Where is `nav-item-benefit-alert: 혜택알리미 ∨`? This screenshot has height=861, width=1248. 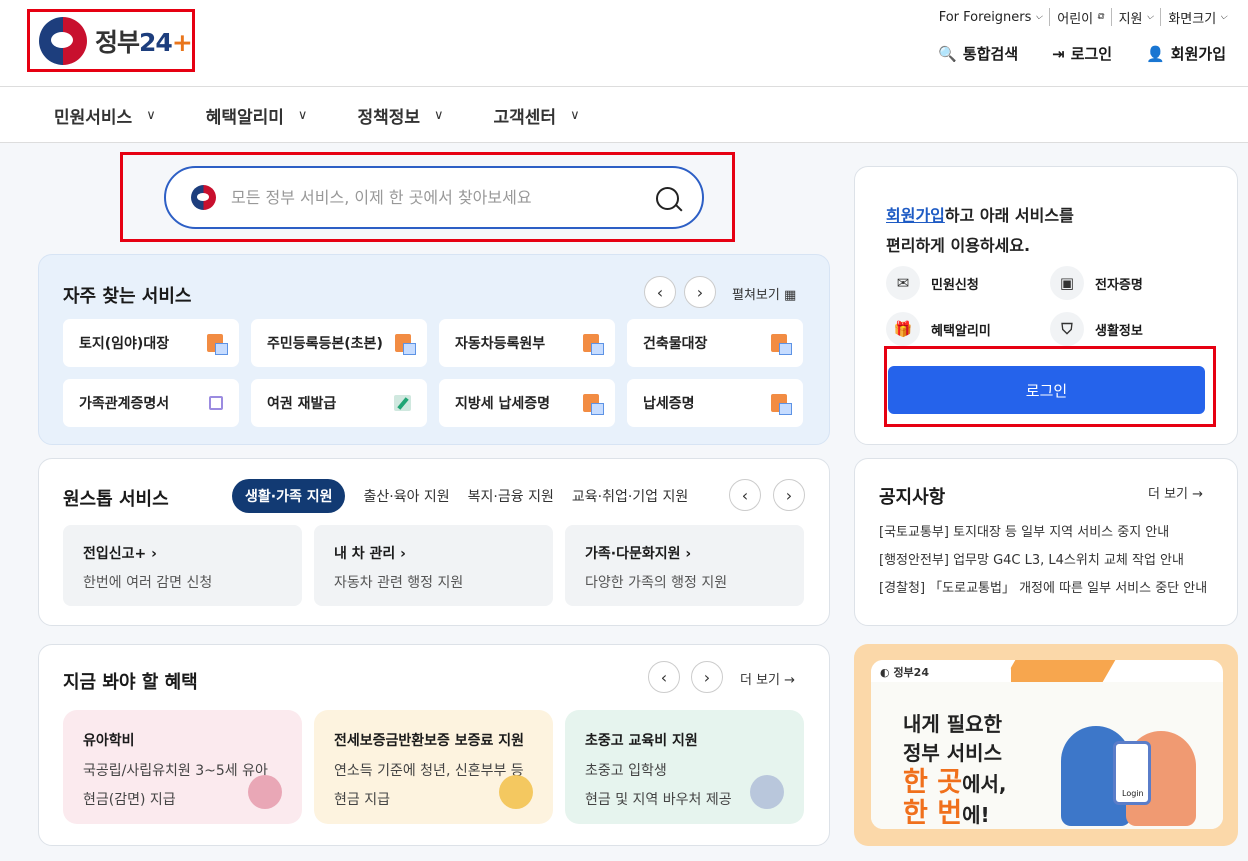
nav-item-benefit-alert: 혜택알리미 ∨ is located at coordinates (257, 115).